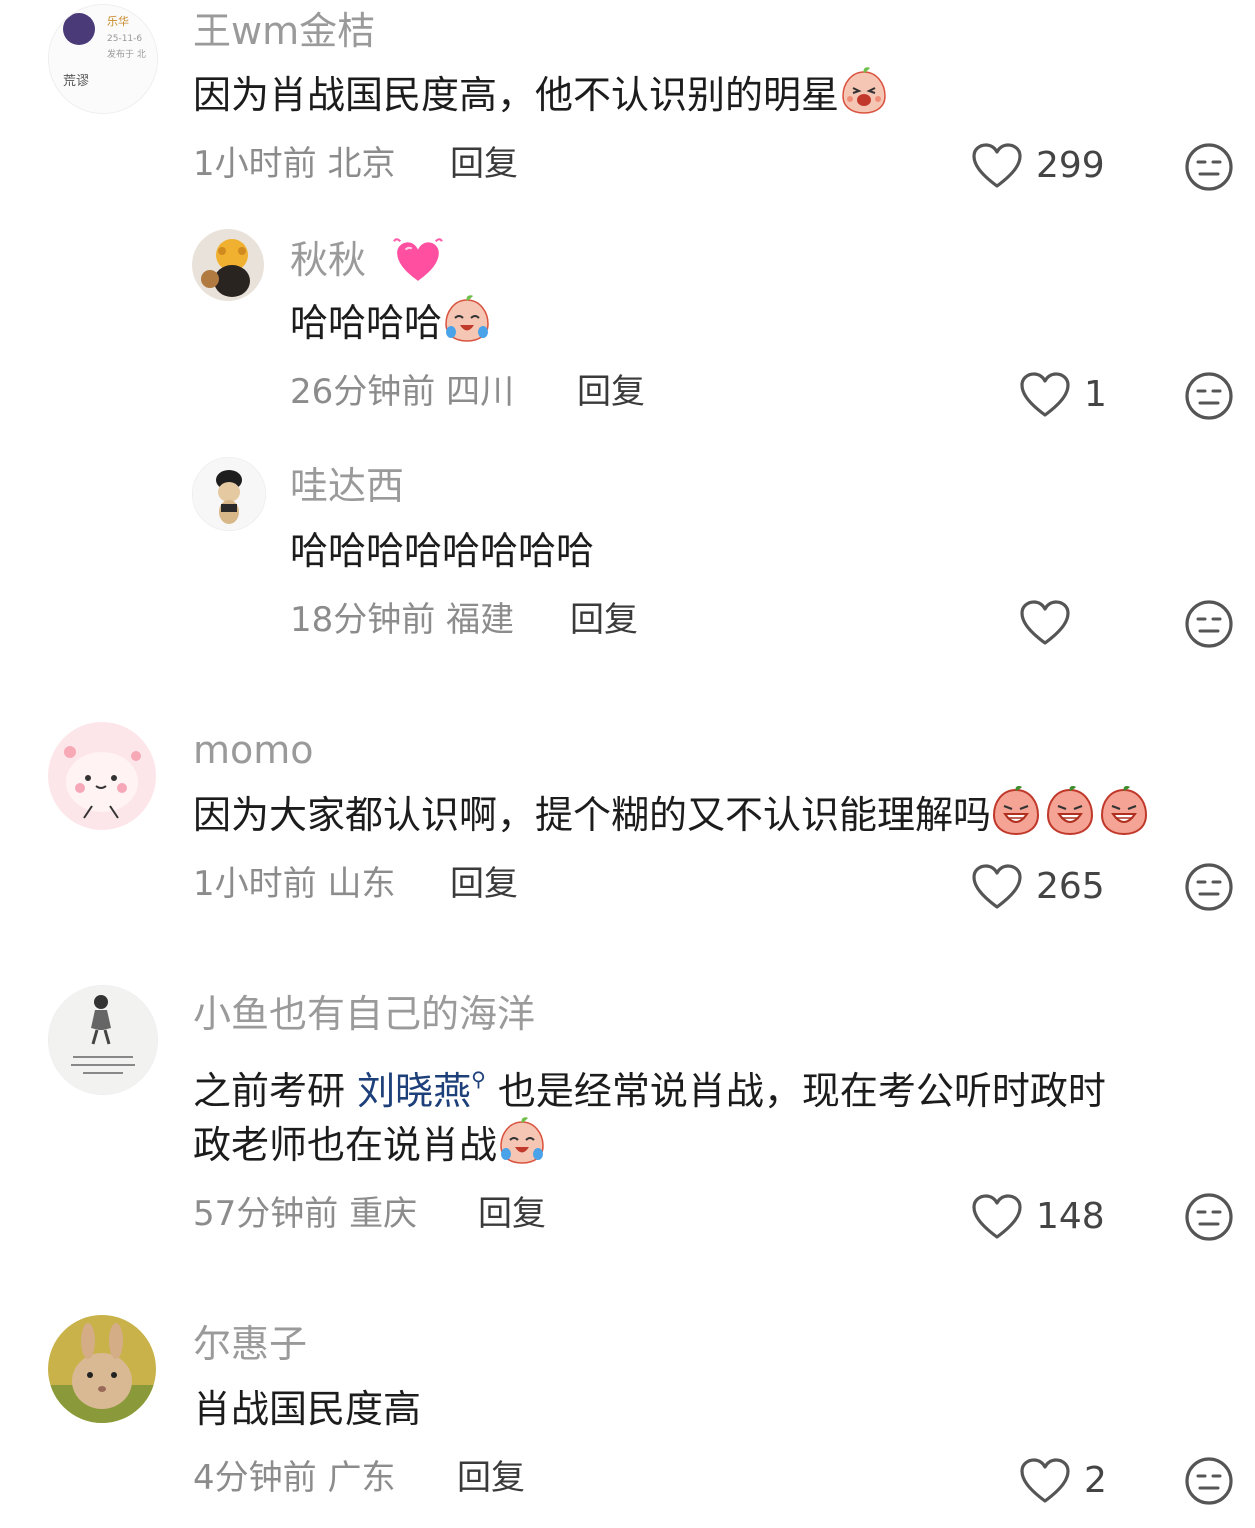  I want to click on comment-text: 因为大家都认识啊，提个糊的又不认识能理解吗, so click(671, 815).